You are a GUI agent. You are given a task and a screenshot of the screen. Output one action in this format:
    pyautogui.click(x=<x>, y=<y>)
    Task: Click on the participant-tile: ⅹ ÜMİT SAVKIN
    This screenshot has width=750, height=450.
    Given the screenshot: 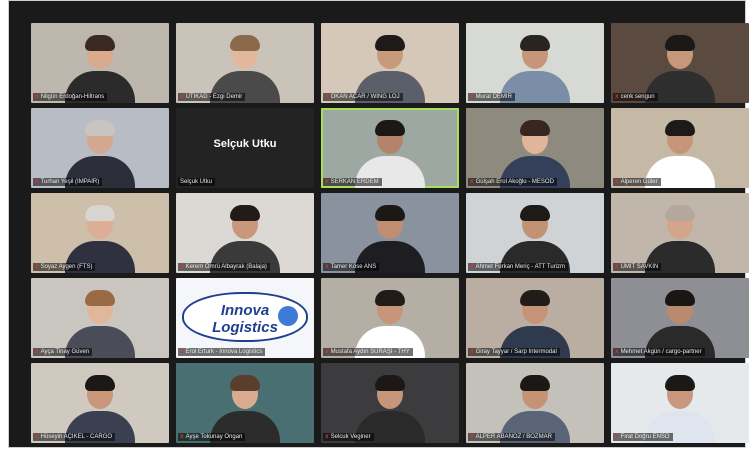 What is the action you would take?
    pyautogui.click(x=680, y=233)
    